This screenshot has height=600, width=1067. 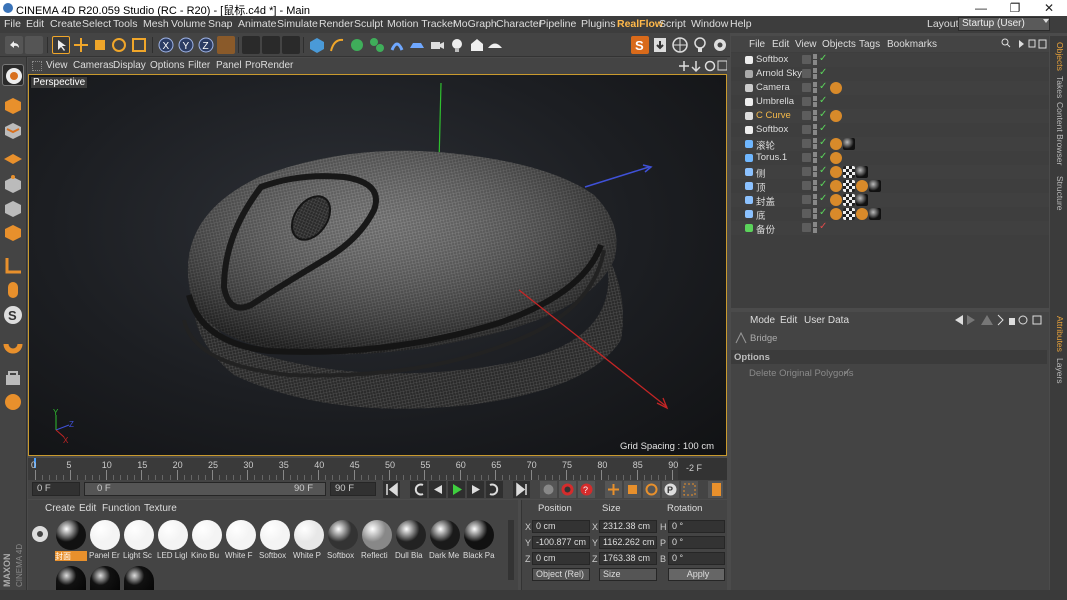 I want to click on object-name: Arnold Sky, so click(x=779, y=73).